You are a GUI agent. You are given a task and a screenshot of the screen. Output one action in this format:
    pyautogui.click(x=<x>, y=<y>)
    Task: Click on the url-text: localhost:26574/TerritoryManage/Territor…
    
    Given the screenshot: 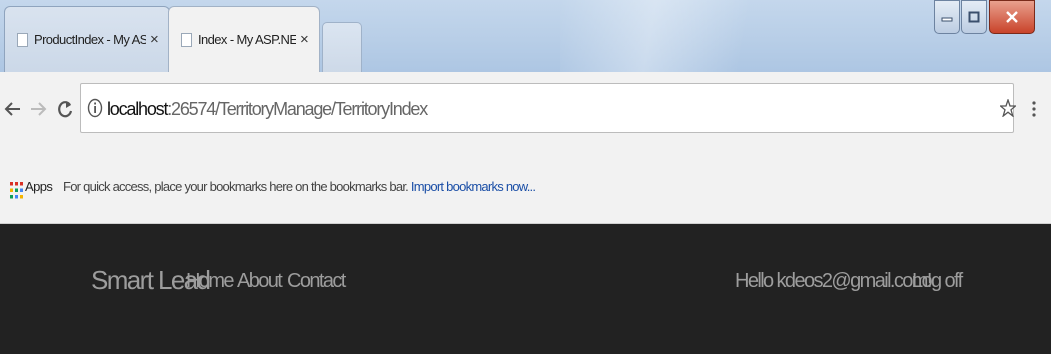 What is the action you would take?
    pyautogui.click(x=267, y=109)
    